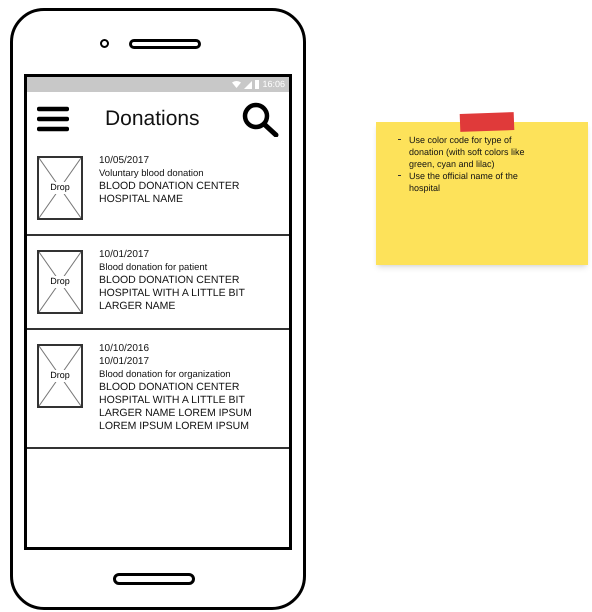 The height and width of the screenshot is (612, 592). I want to click on donation-type: Voluntary blood donation, so click(152, 173).